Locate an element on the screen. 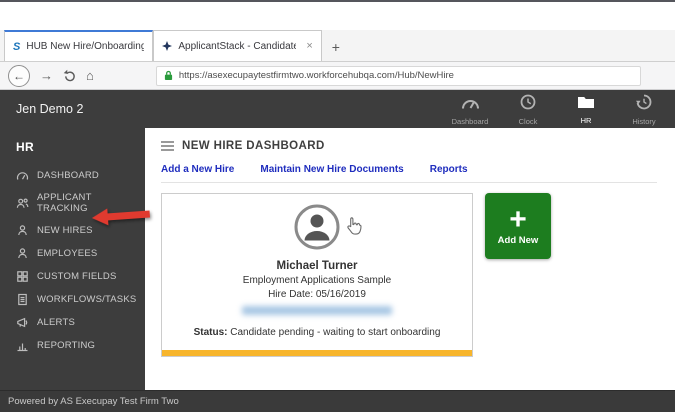  padlock-icon is located at coordinates (168, 75).